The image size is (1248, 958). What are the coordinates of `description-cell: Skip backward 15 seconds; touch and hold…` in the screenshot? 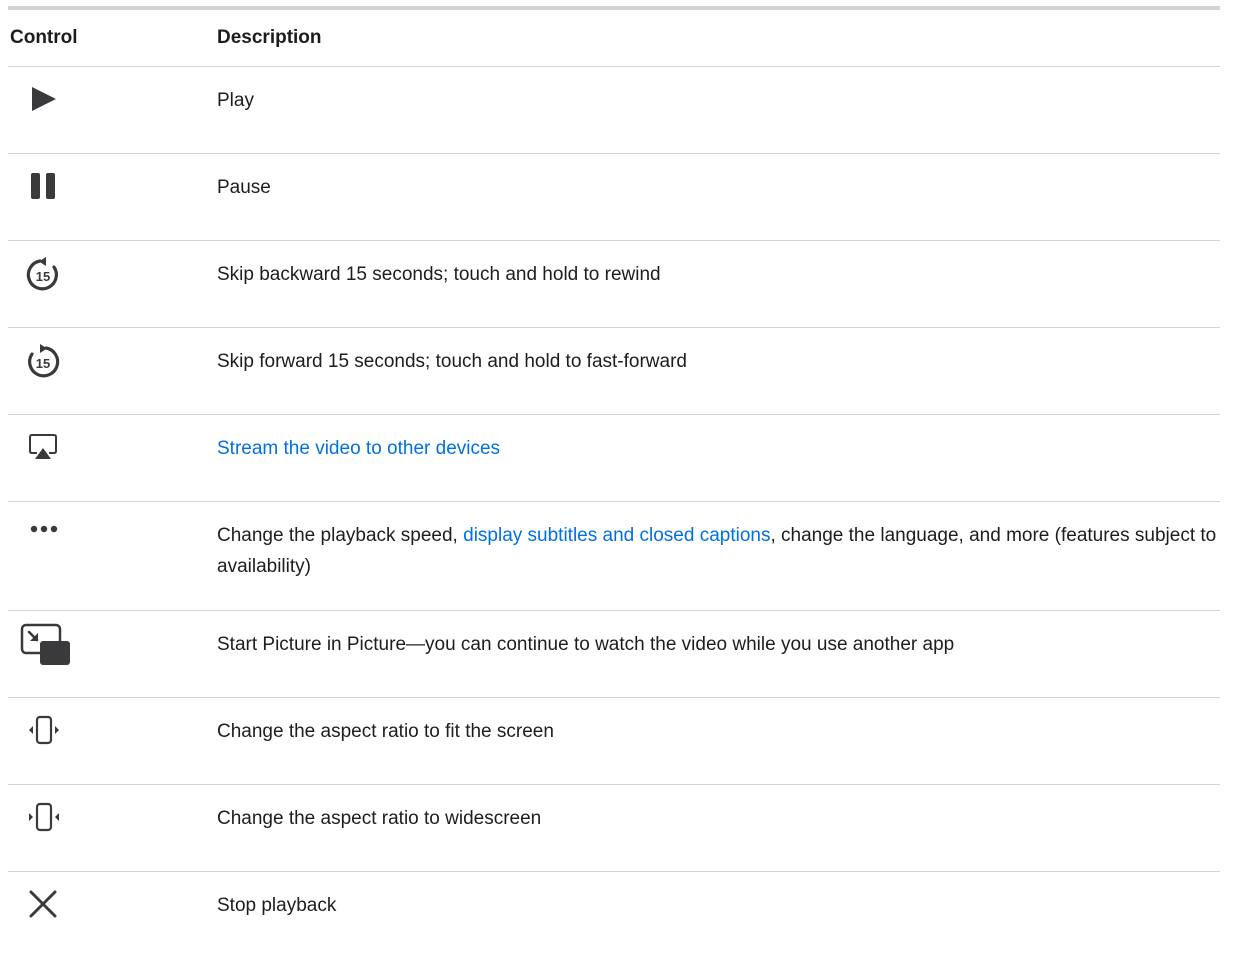 It's located at (718, 284).